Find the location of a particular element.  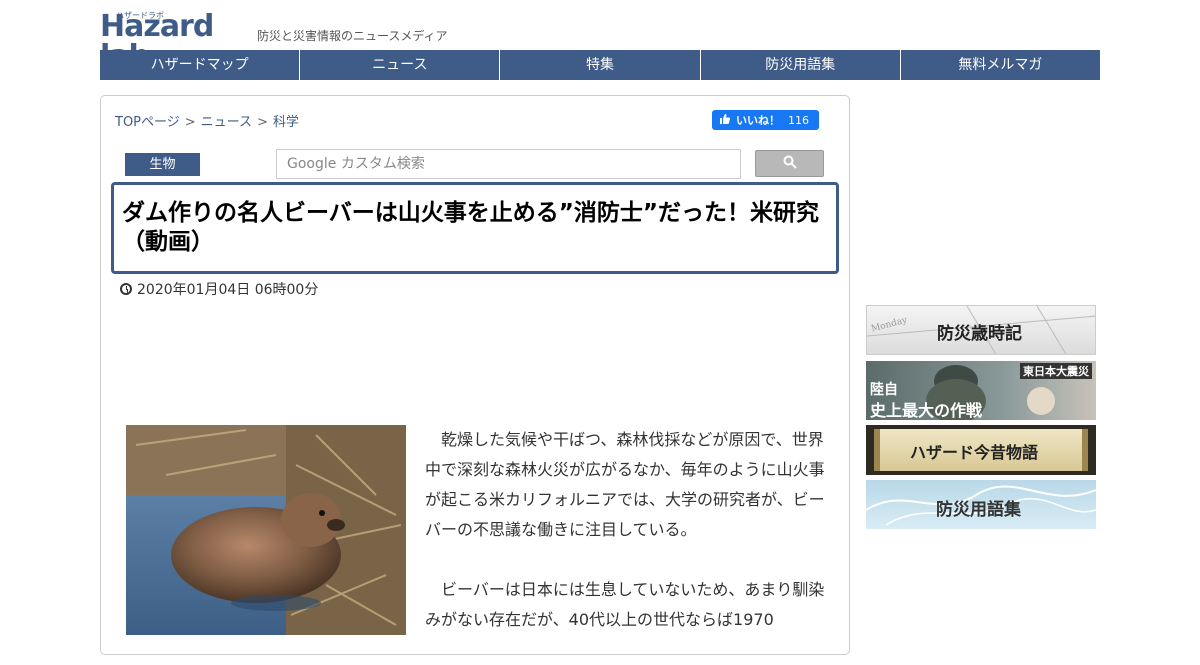

category-tag: 生物 is located at coordinates (162, 164).